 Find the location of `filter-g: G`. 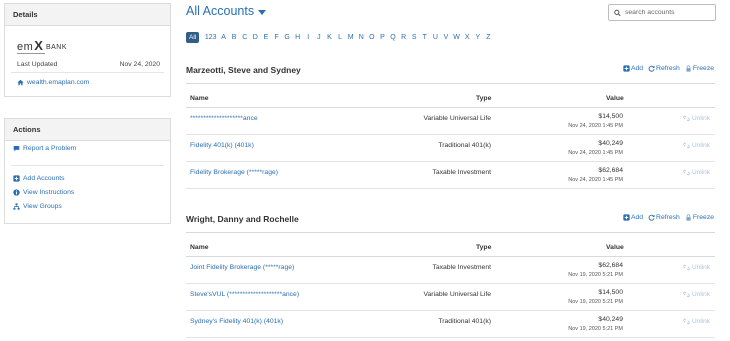

filter-g: G is located at coordinates (287, 37).